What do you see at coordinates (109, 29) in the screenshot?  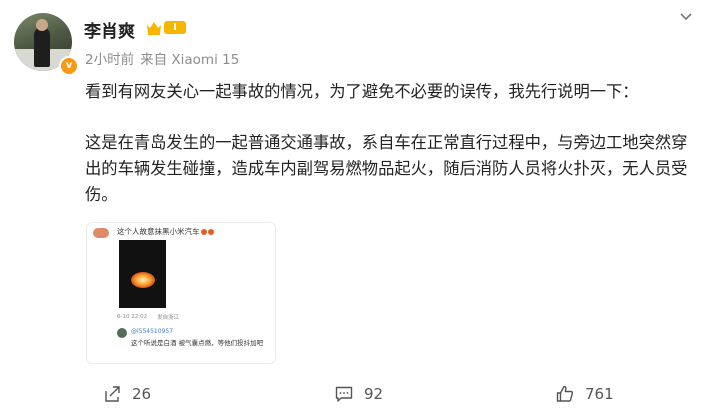 I see `author-name: 李肖爽` at bounding box center [109, 29].